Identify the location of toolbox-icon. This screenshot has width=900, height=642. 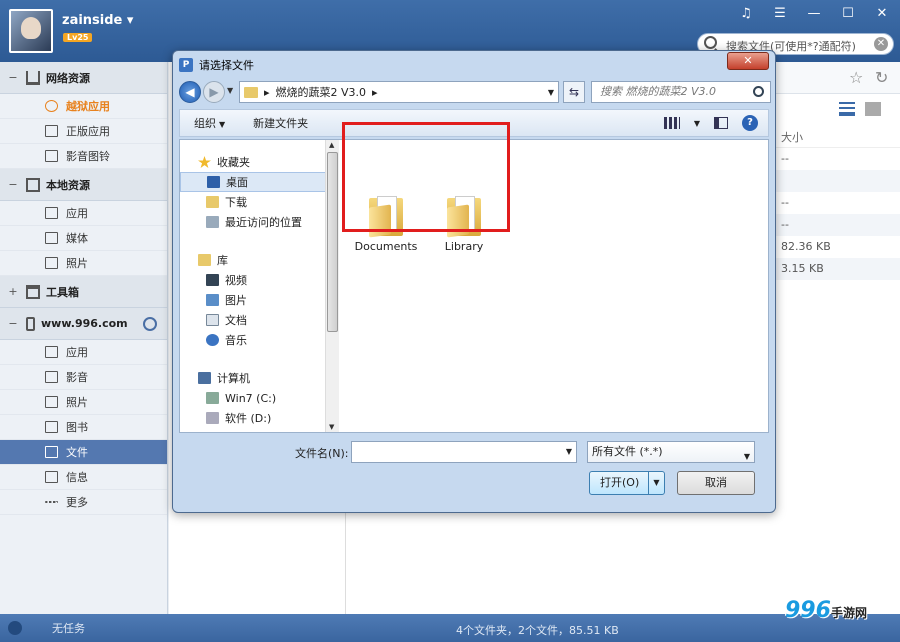
(33, 291).